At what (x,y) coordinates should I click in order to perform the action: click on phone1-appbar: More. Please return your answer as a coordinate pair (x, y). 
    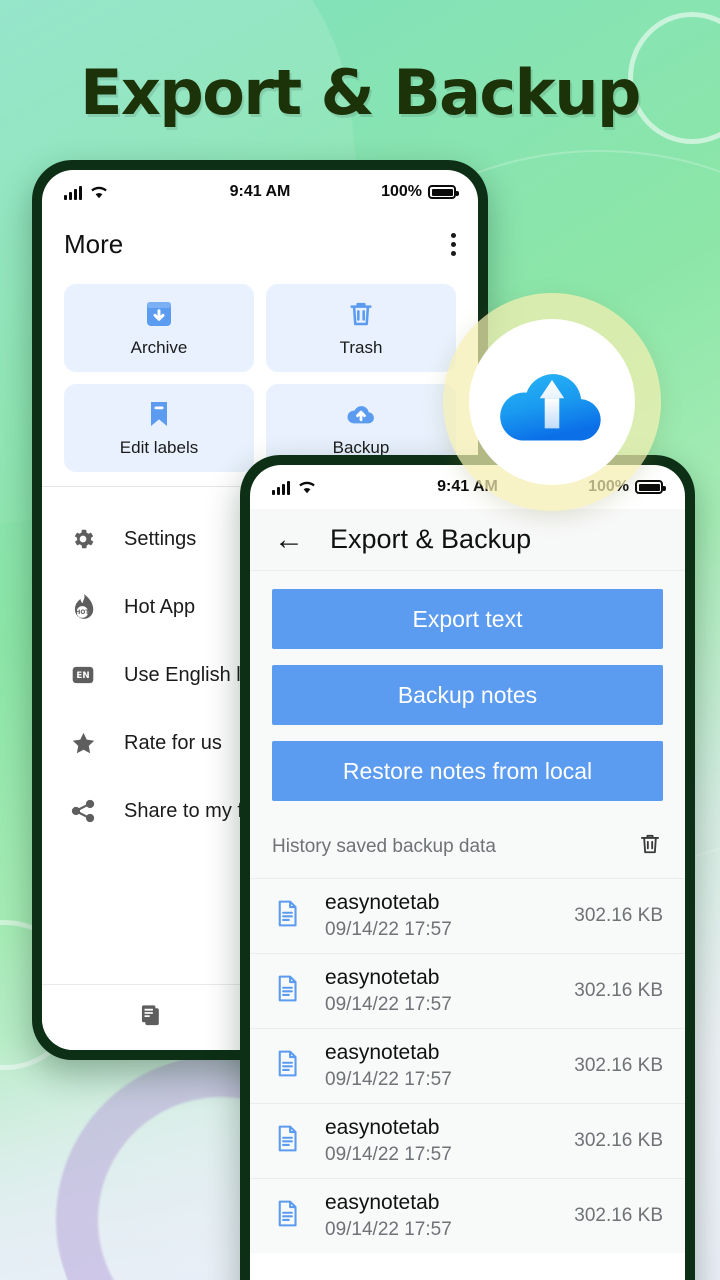
    Looking at the image, I should click on (260, 244).